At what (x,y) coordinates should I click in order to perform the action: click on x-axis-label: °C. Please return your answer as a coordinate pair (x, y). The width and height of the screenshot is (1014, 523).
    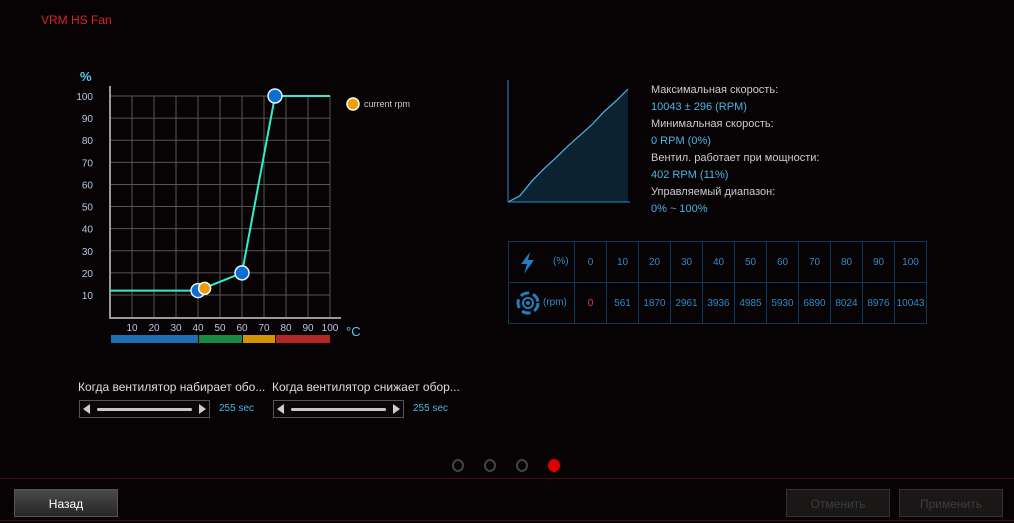
    Looking at the image, I should click on (353, 331).